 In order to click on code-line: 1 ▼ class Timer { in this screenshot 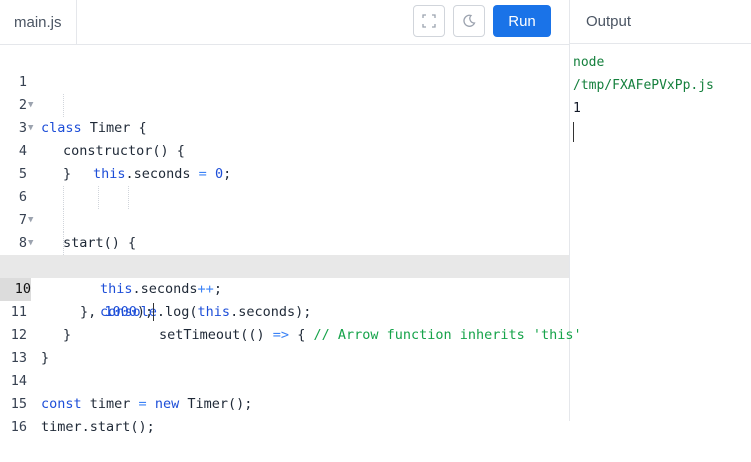, I will do `click(284, 92)`.